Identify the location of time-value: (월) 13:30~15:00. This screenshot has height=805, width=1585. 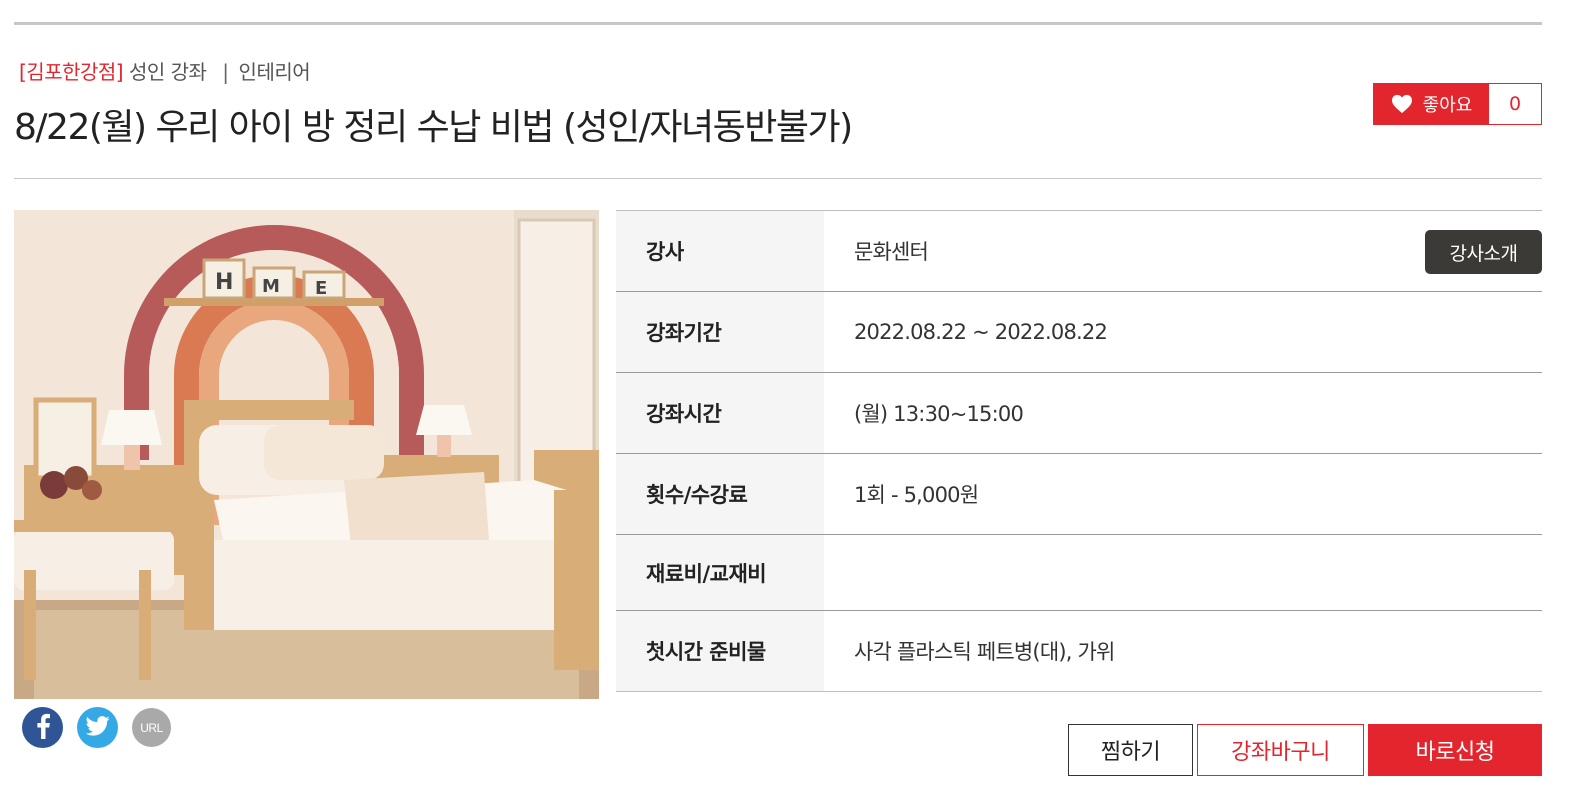
(939, 414).